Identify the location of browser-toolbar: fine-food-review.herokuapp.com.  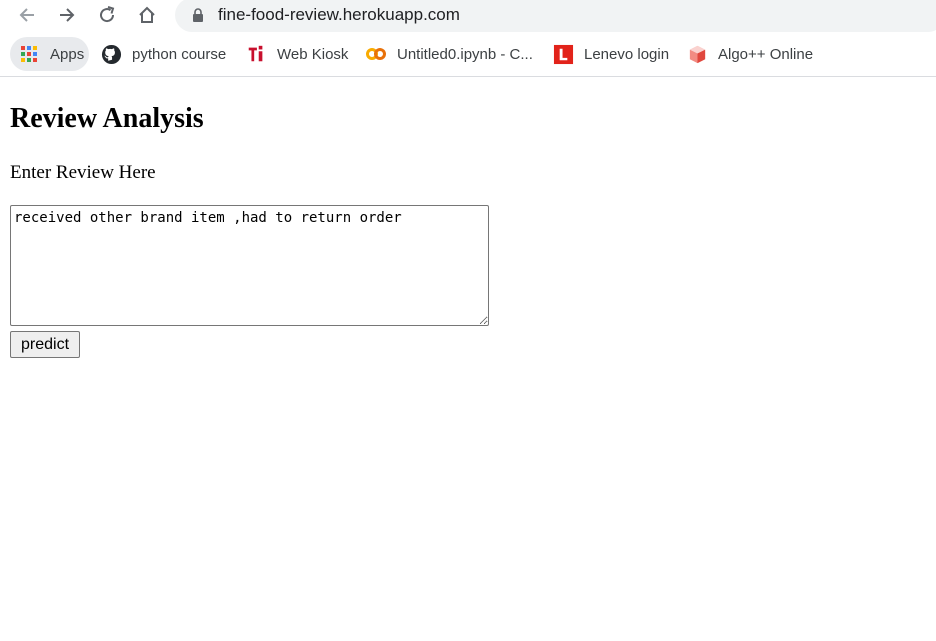
(468, 16).